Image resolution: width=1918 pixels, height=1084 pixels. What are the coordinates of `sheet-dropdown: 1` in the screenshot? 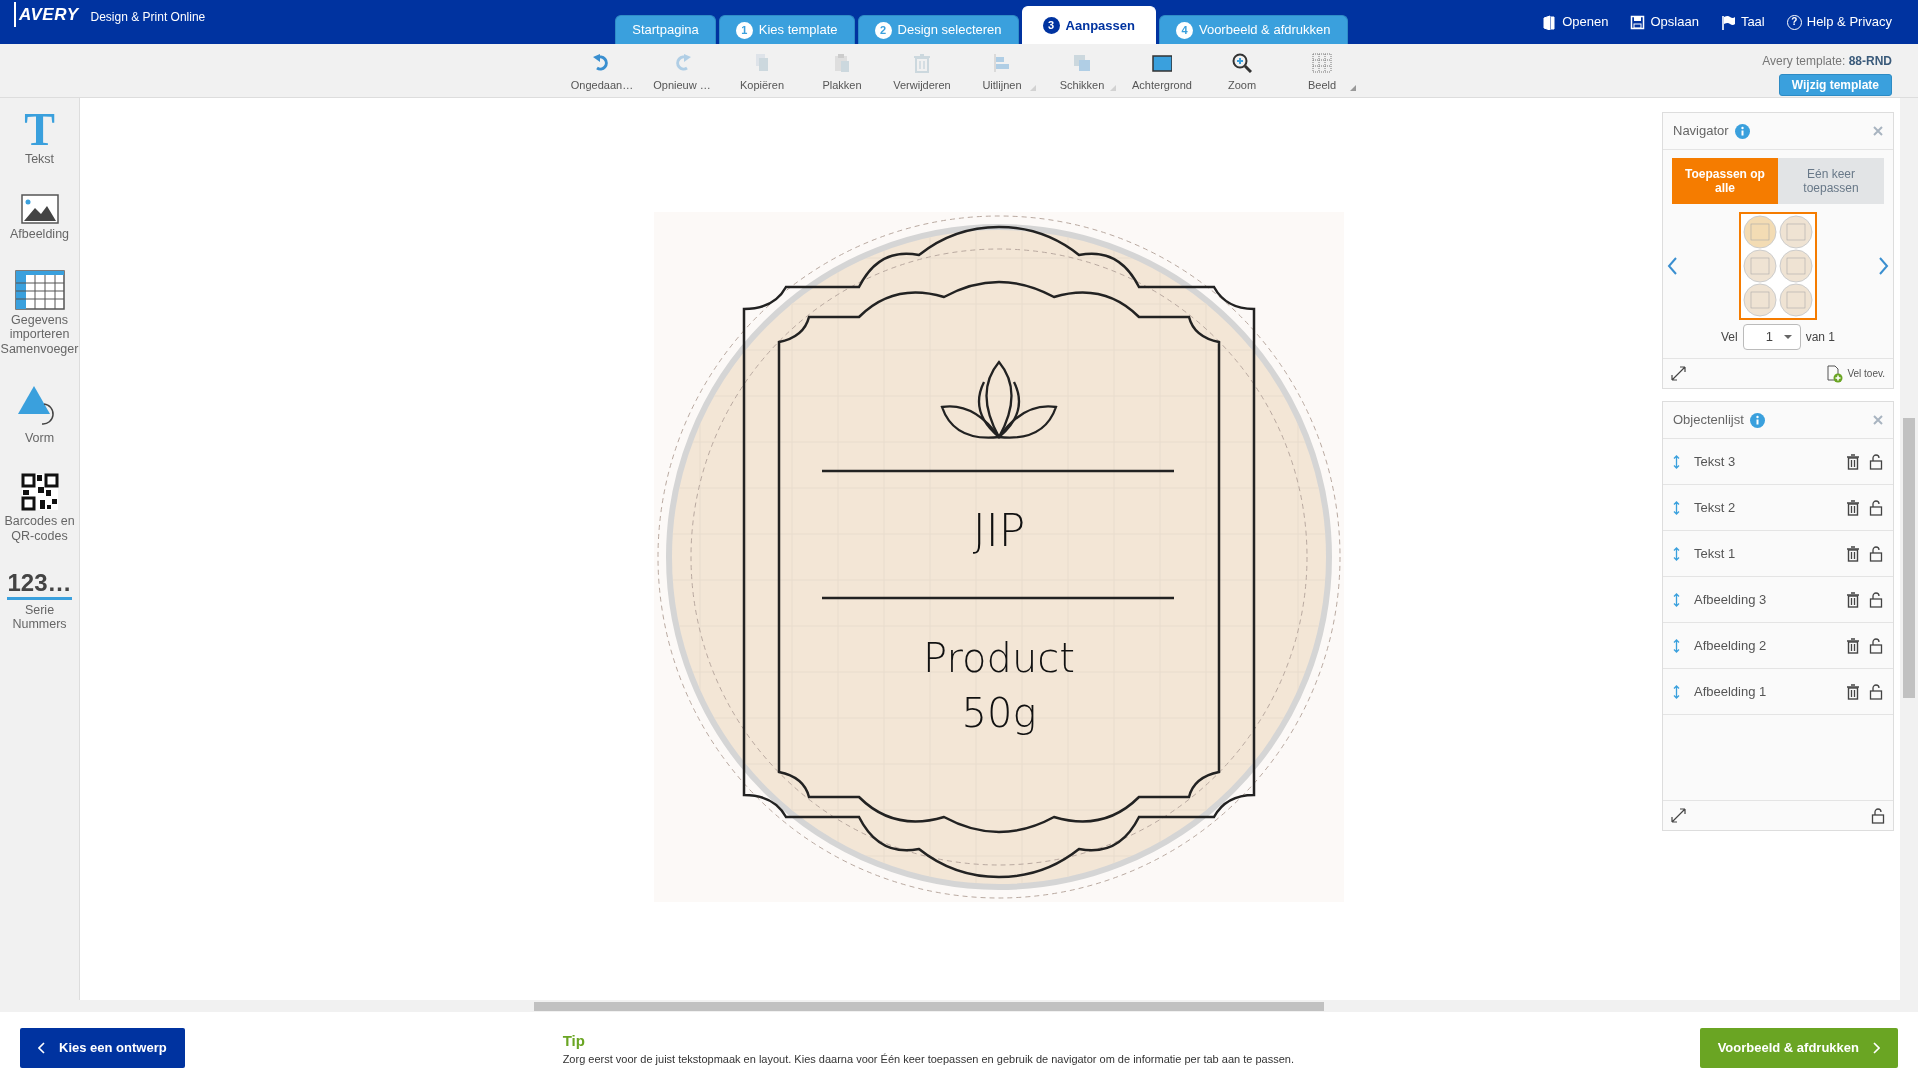 It's located at (1771, 337).